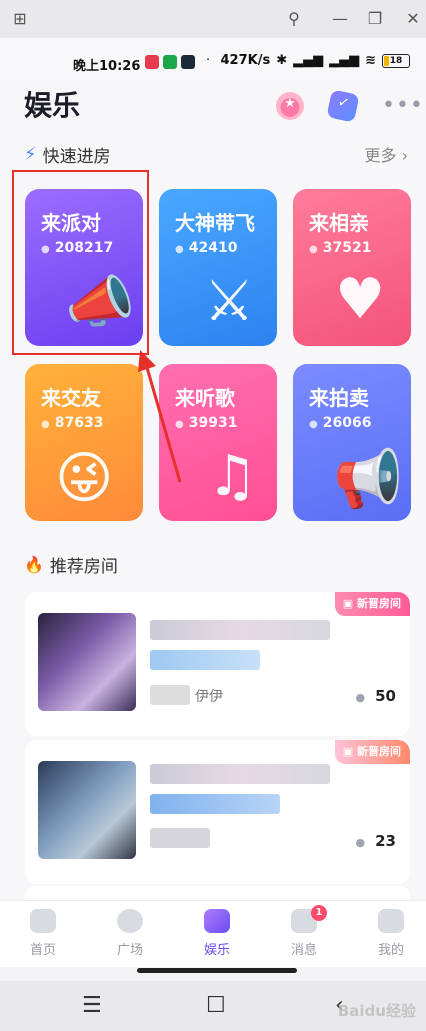 The image size is (426, 1031). I want to click on nav-square: 广场, so click(130, 932).